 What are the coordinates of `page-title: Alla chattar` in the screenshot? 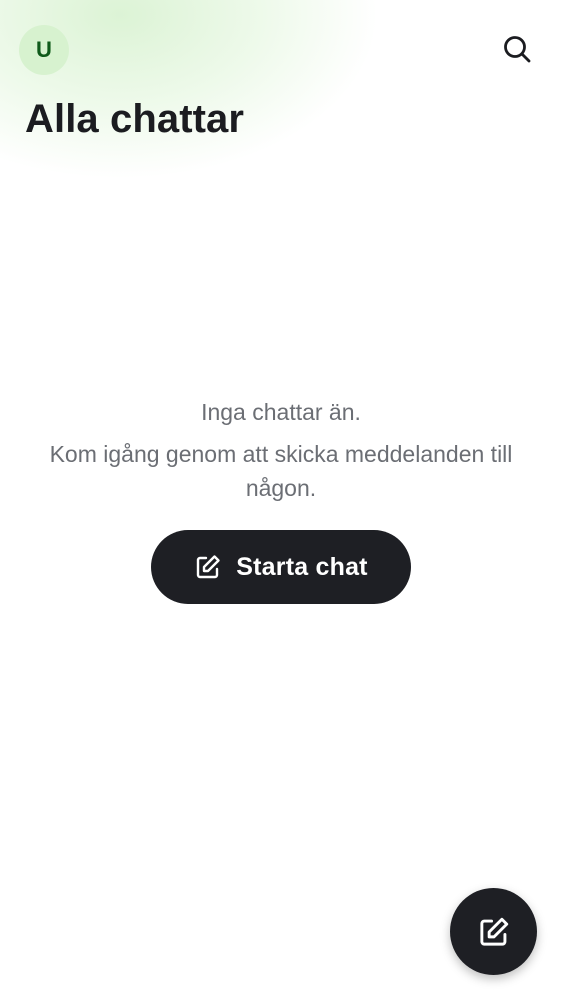 It's located at (135, 119).